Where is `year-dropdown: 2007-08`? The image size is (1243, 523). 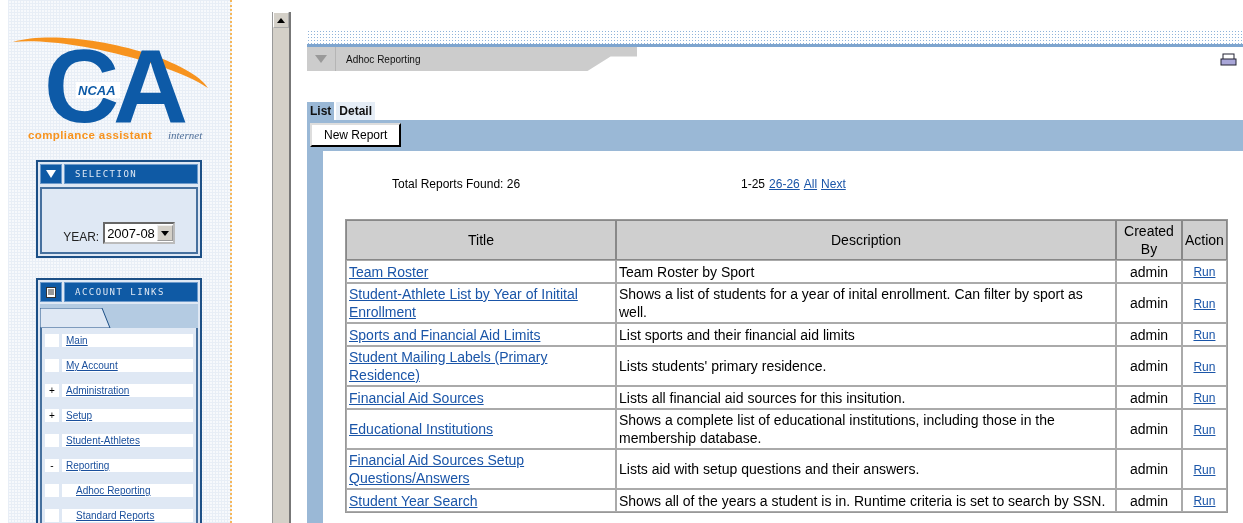 year-dropdown: 2007-08 is located at coordinates (139, 233).